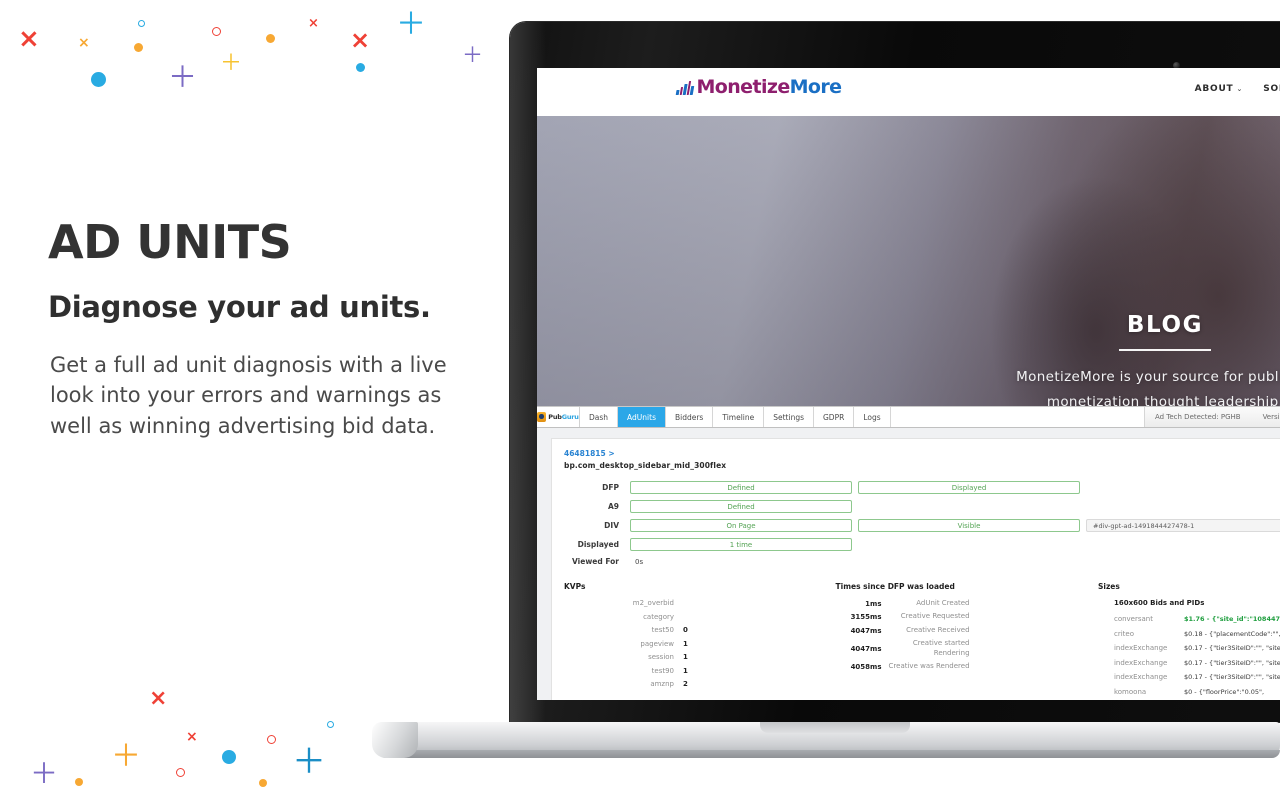 Image resolution: width=1280 pixels, height=800 pixels. I want to click on div-id-field: #div-gpt-ad-1491844427478-1, so click(1183, 525).